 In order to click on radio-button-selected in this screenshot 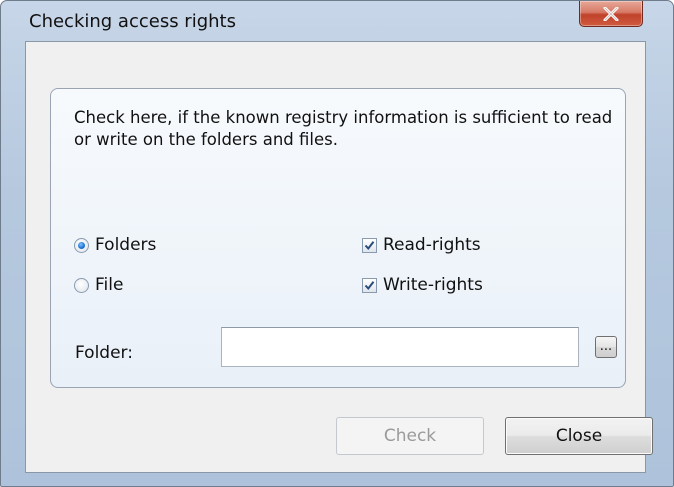, I will do `click(81, 245)`.